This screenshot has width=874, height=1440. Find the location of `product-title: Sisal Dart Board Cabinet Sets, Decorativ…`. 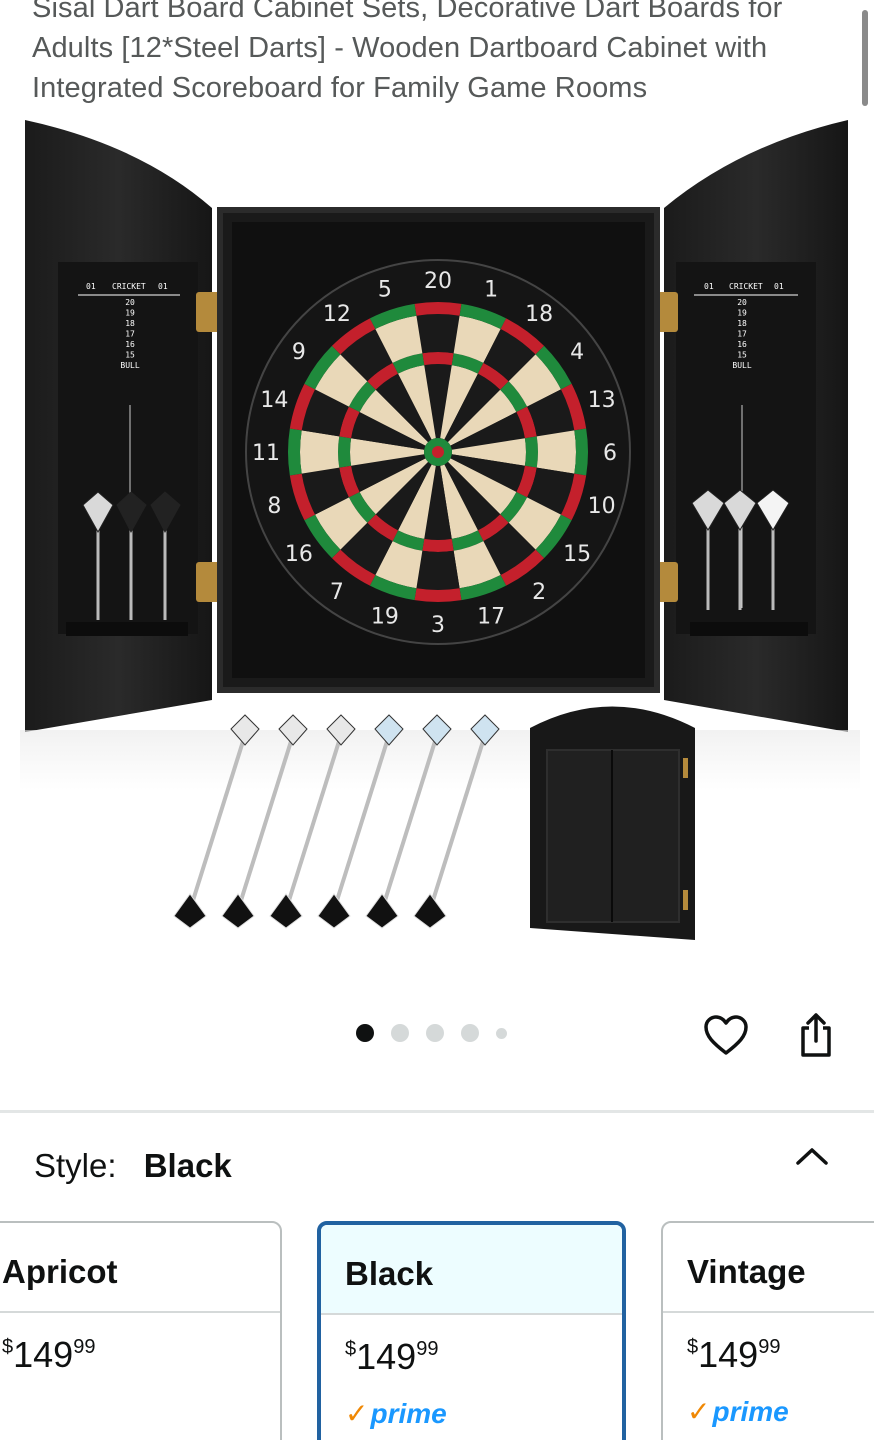

product-title: Sisal Dart Board Cabinet Sets, Decorativ… is located at coordinates (407, 52).